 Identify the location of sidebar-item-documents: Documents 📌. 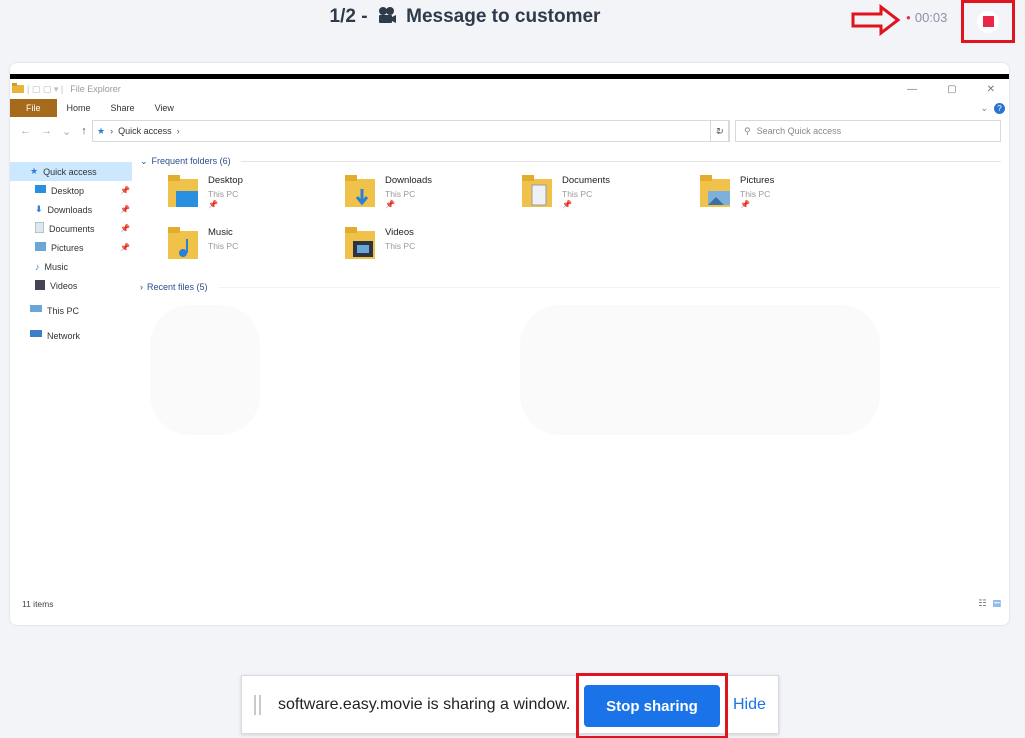
(71, 228).